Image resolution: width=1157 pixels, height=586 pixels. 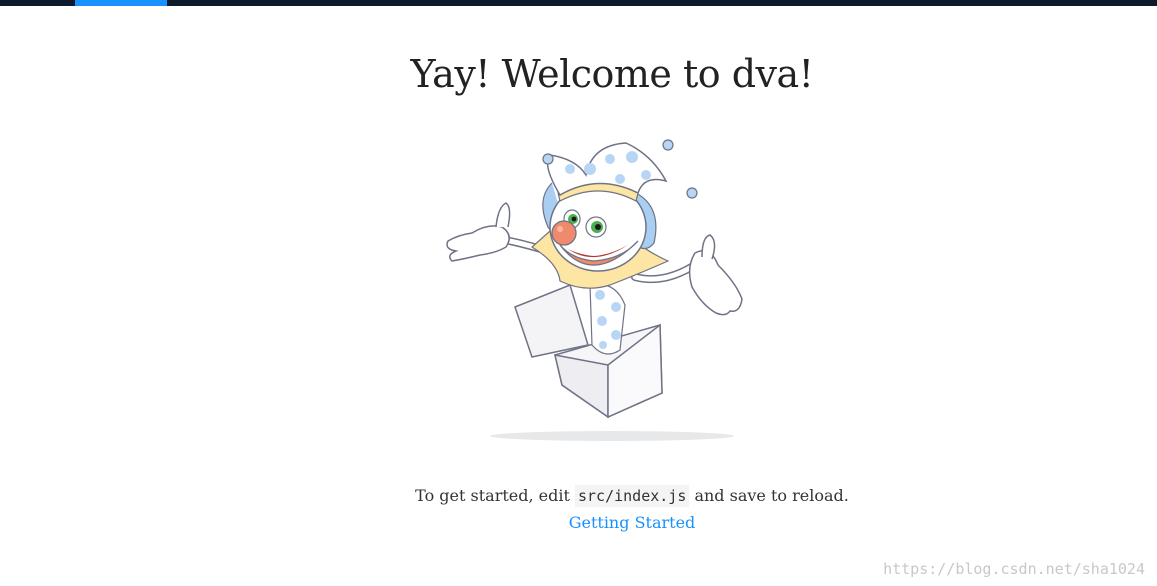 I want to click on intro-text-before: To get started, edit, so click(x=495, y=495).